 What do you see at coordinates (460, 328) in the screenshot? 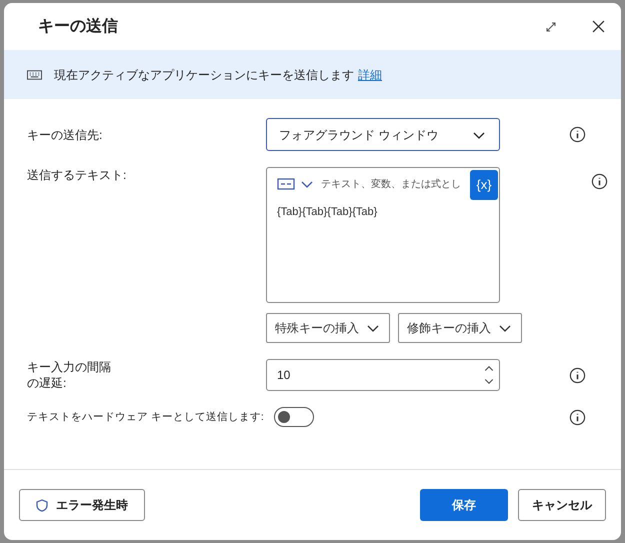
I see `insert-dropdown: 修飾キーの挿入` at bounding box center [460, 328].